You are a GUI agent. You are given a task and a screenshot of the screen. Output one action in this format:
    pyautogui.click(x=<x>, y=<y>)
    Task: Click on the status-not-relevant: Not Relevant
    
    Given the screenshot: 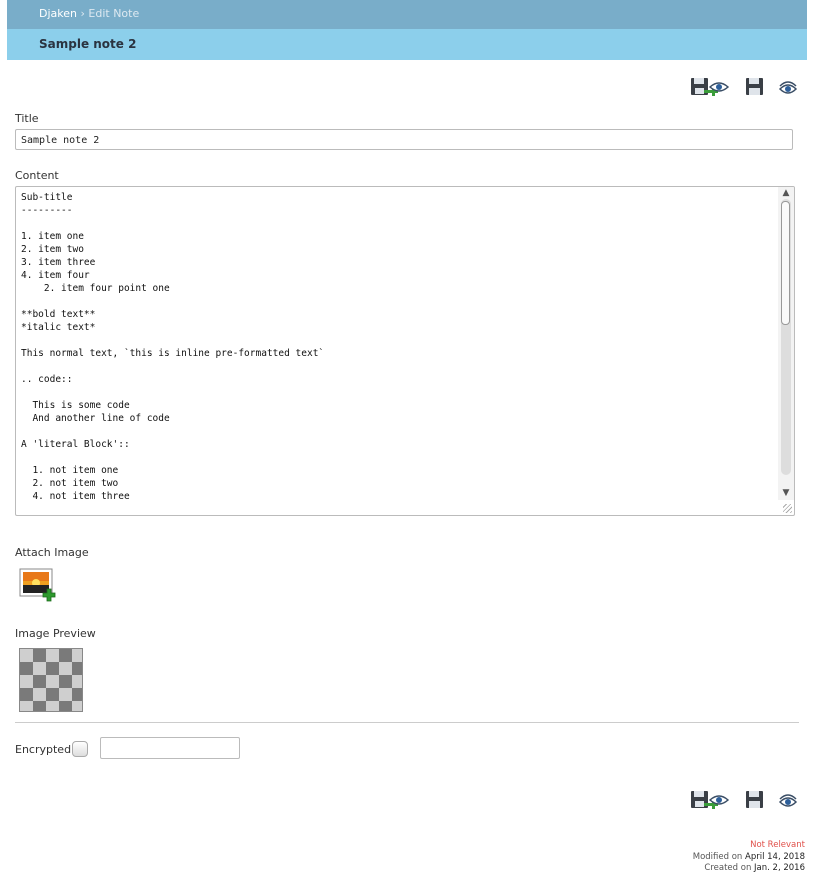 What is the action you would take?
    pyautogui.click(x=777, y=845)
    